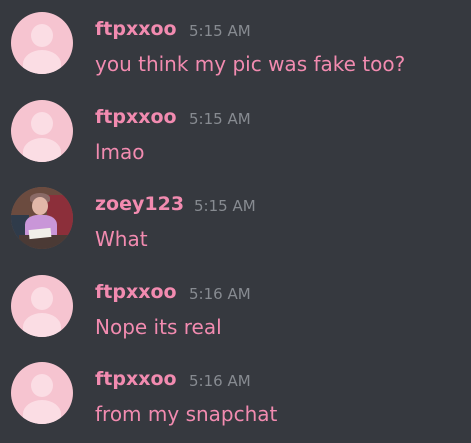 This screenshot has width=471, height=443. Describe the element at coordinates (42, 218) in the screenshot. I see `profile-photo-avatar` at that location.